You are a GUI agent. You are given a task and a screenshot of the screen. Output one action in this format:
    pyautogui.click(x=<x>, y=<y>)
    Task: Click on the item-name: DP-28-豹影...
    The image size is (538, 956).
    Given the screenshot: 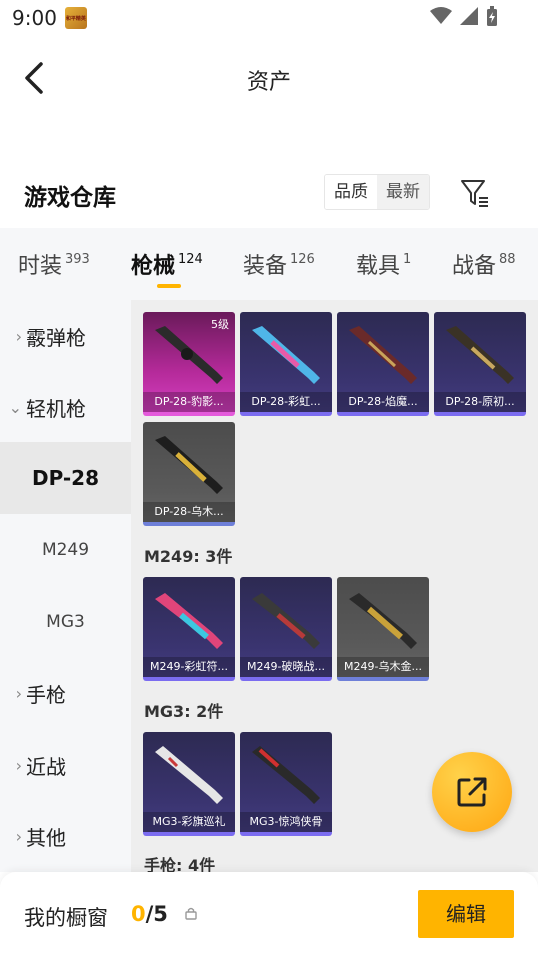 What is the action you would take?
    pyautogui.click(x=189, y=402)
    